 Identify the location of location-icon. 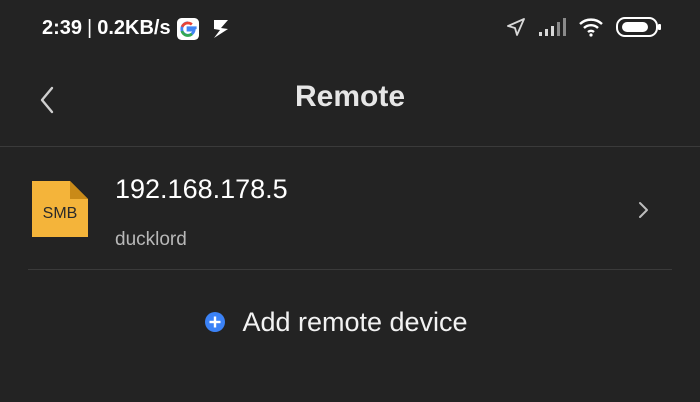
(516, 27).